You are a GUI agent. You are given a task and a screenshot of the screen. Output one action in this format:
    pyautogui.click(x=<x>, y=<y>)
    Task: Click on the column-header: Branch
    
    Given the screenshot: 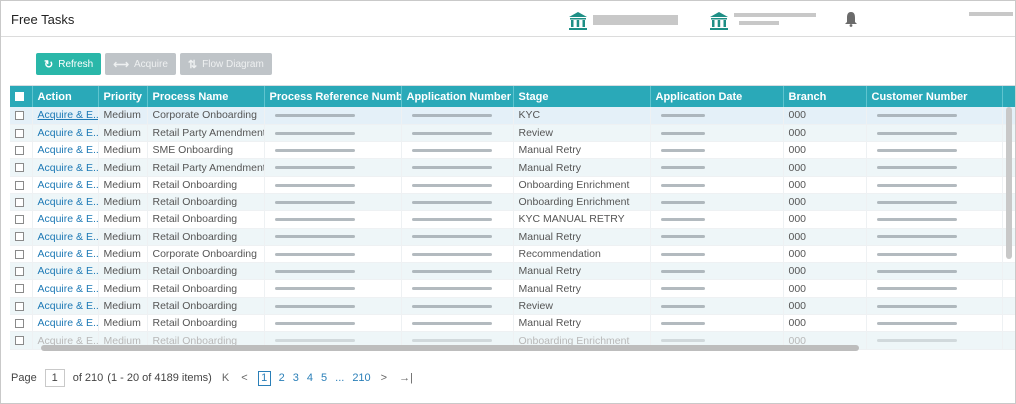 What is the action you would take?
    pyautogui.click(x=825, y=96)
    